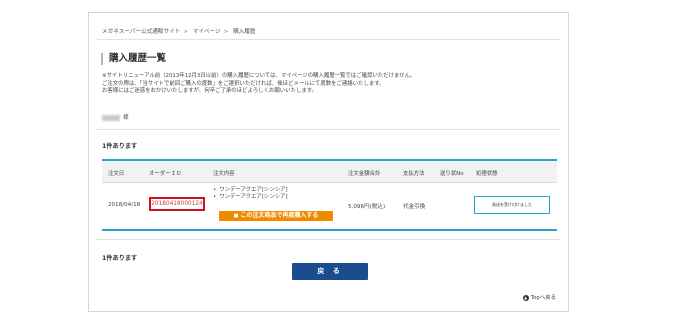 This screenshot has width=686, height=325. Describe the element at coordinates (329, 172) in the screenshot. I see `table-header: 注文日 オーダーＩＤ 注文内容 注文金額合計 支払方法 送り状No 処理状態` at that location.